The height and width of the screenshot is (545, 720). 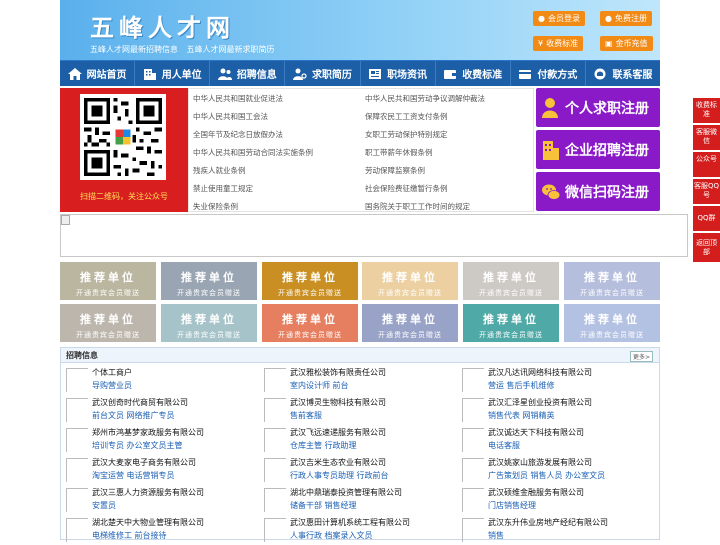 What do you see at coordinates (248, 73) in the screenshot?
I see `nav-jobs: 招聘信息` at bounding box center [248, 73].